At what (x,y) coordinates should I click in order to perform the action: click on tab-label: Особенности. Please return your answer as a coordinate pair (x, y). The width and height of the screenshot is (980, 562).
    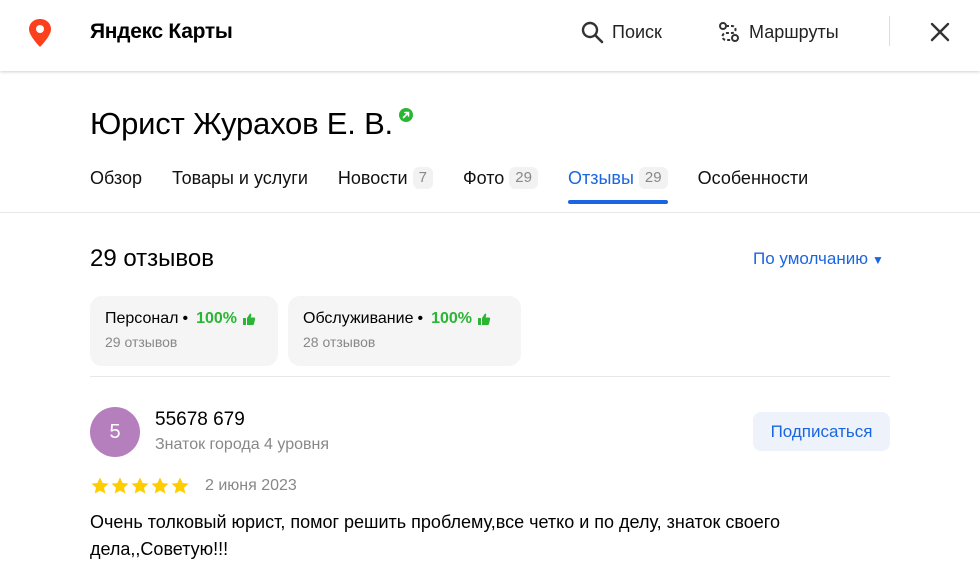
    Looking at the image, I should click on (753, 177).